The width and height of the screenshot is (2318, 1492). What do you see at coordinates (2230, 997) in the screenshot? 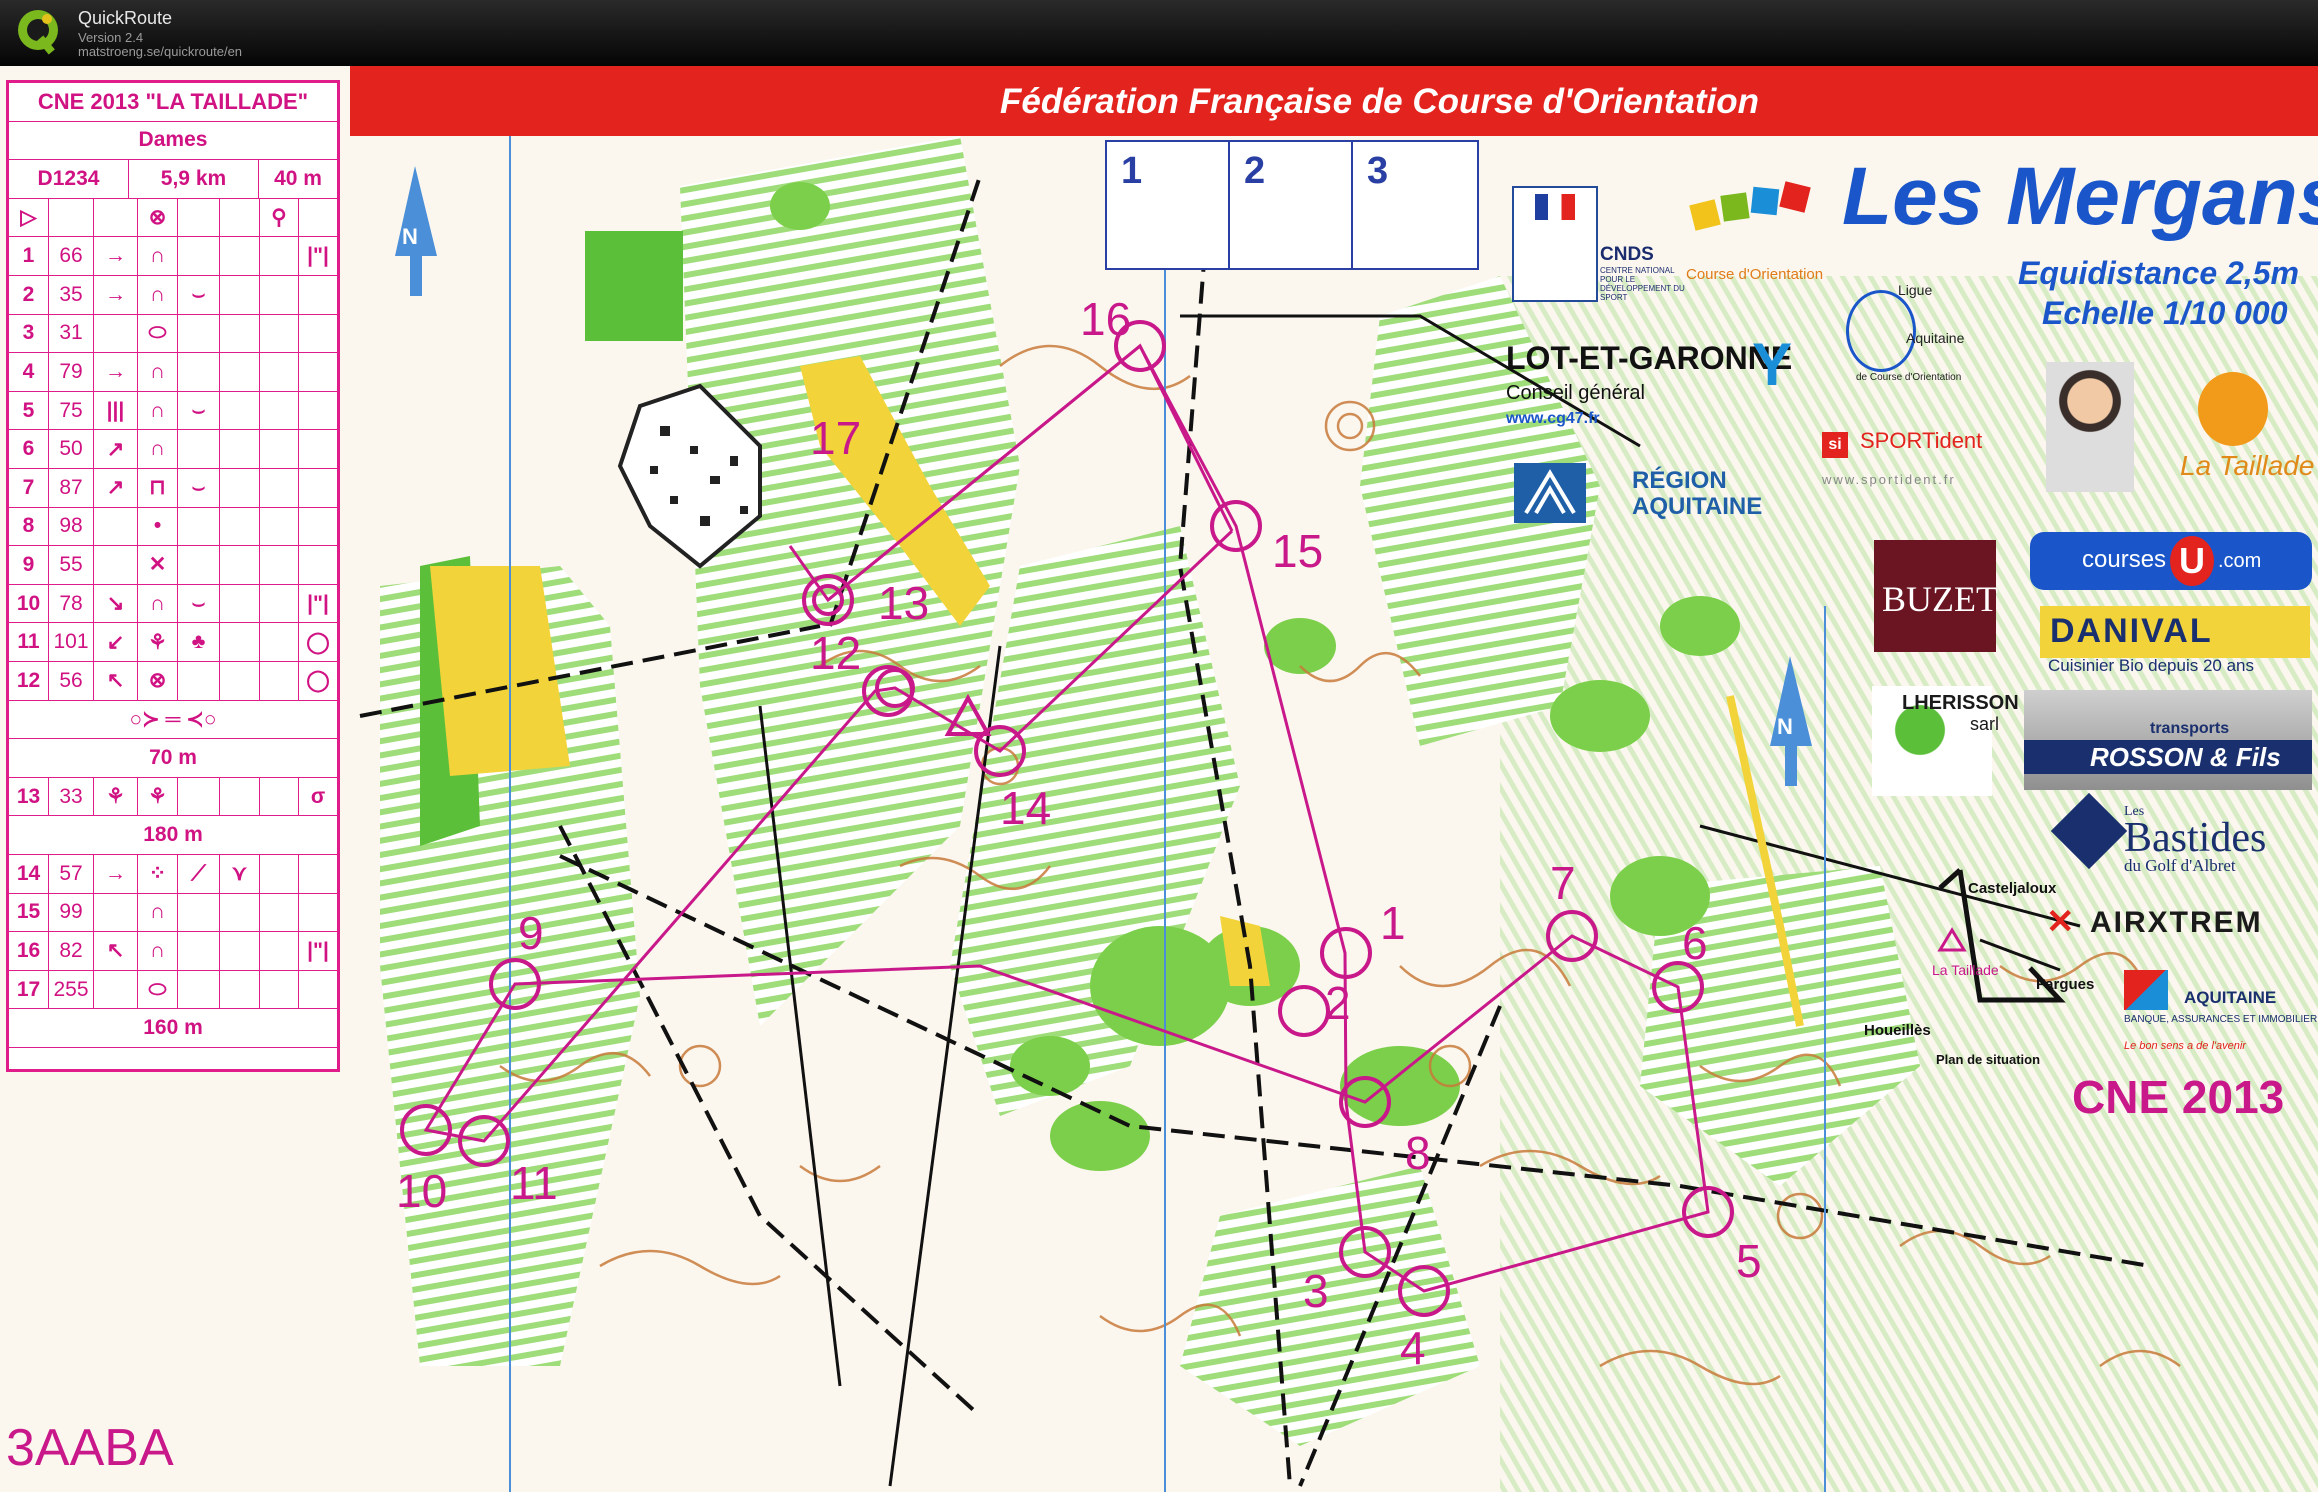
I see `ca-label: AQUITAINE` at bounding box center [2230, 997].